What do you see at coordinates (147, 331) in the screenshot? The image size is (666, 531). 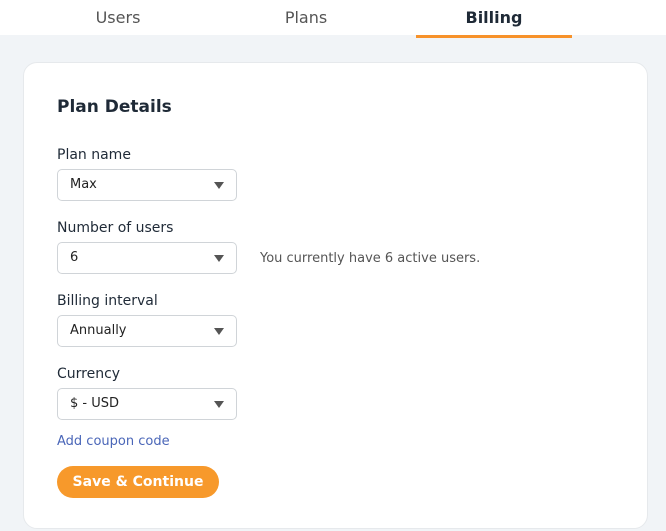 I see `billing-interval-select: Annually` at bounding box center [147, 331].